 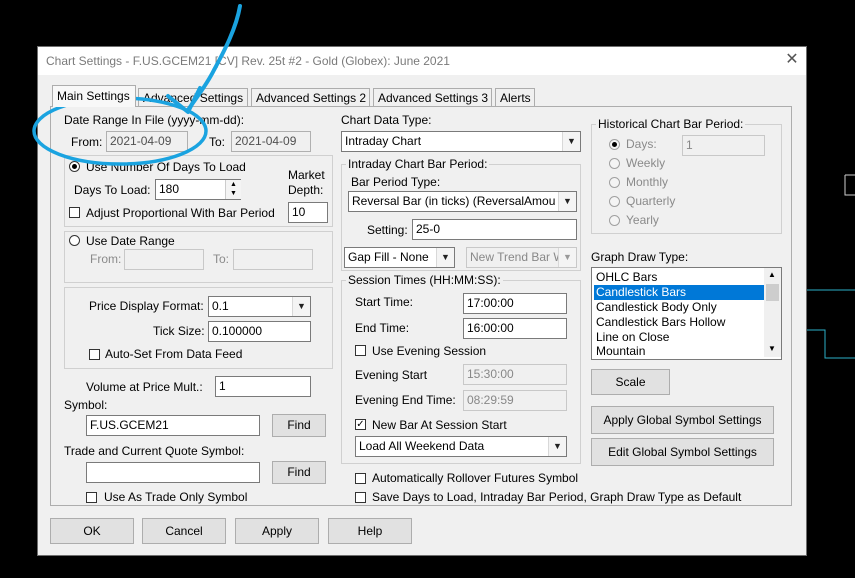 What do you see at coordinates (184, 100) in the screenshot?
I see `annotation-arrow-head` at bounding box center [184, 100].